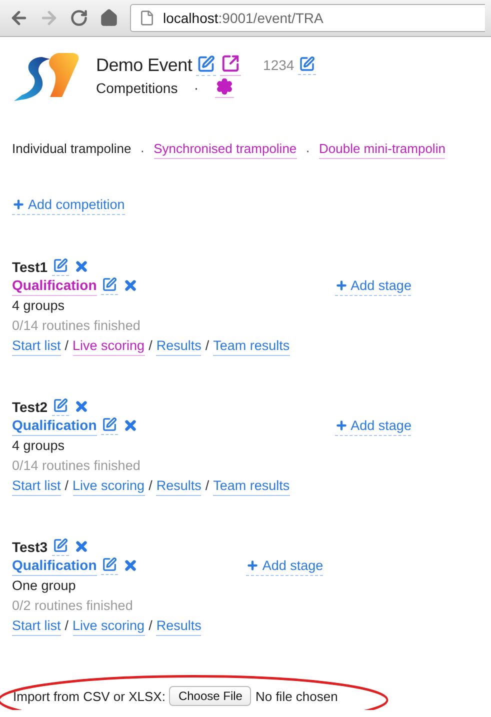  What do you see at coordinates (44, 586) in the screenshot?
I see `group-count: One group` at bounding box center [44, 586].